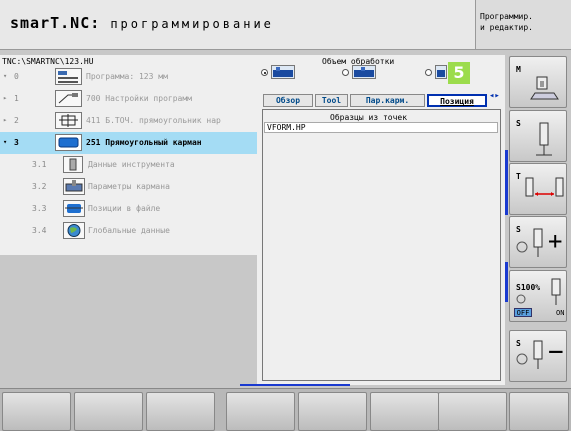 The image size is (571, 431). Describe the element at coordinates (518, 176) in the screenshot. I see `t-label: T` at that location.